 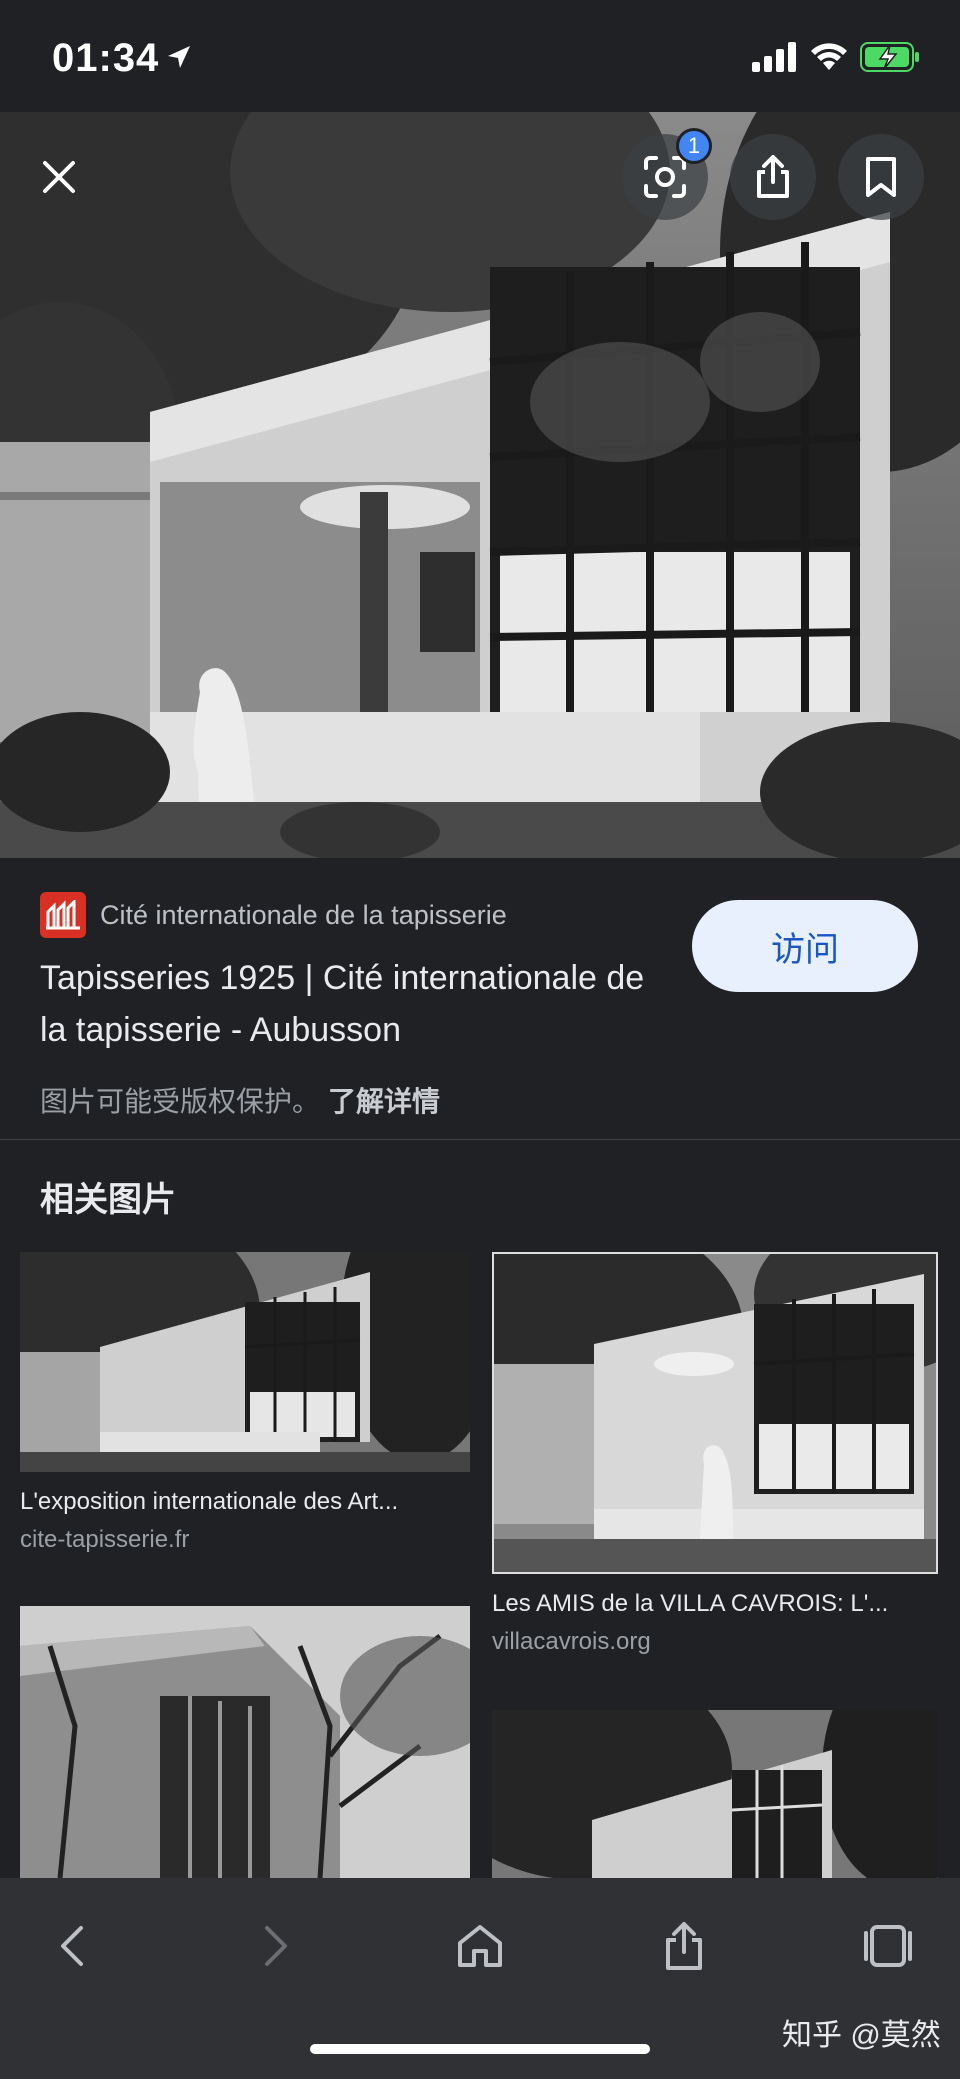 What do you see at coordinates (571, 1641) in the screenshot?
I see `related-domain: villacavrois.org` at bounding box center [571, 1641].